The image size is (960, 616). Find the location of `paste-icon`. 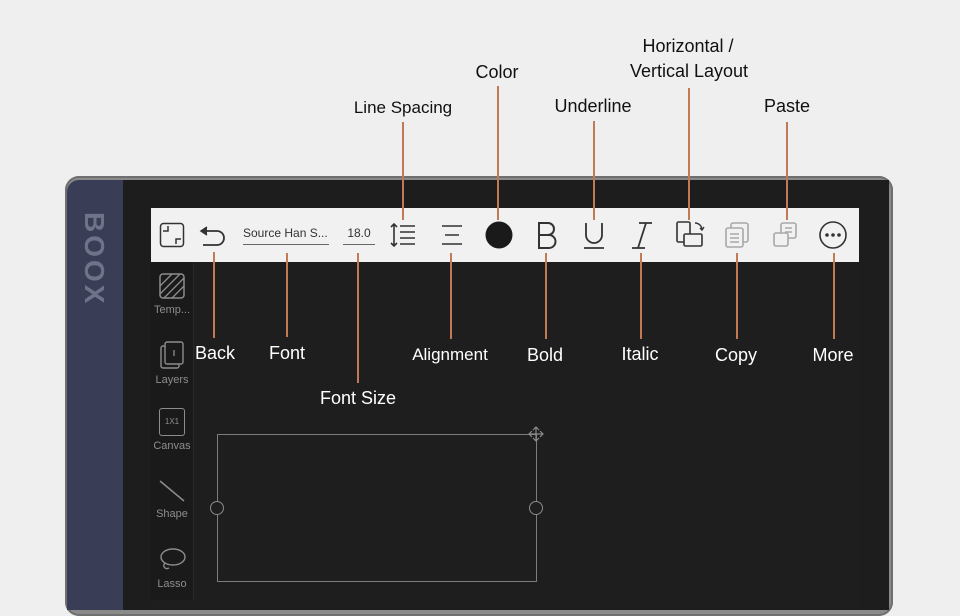

paste-icon is located at coordinates (785, 234).